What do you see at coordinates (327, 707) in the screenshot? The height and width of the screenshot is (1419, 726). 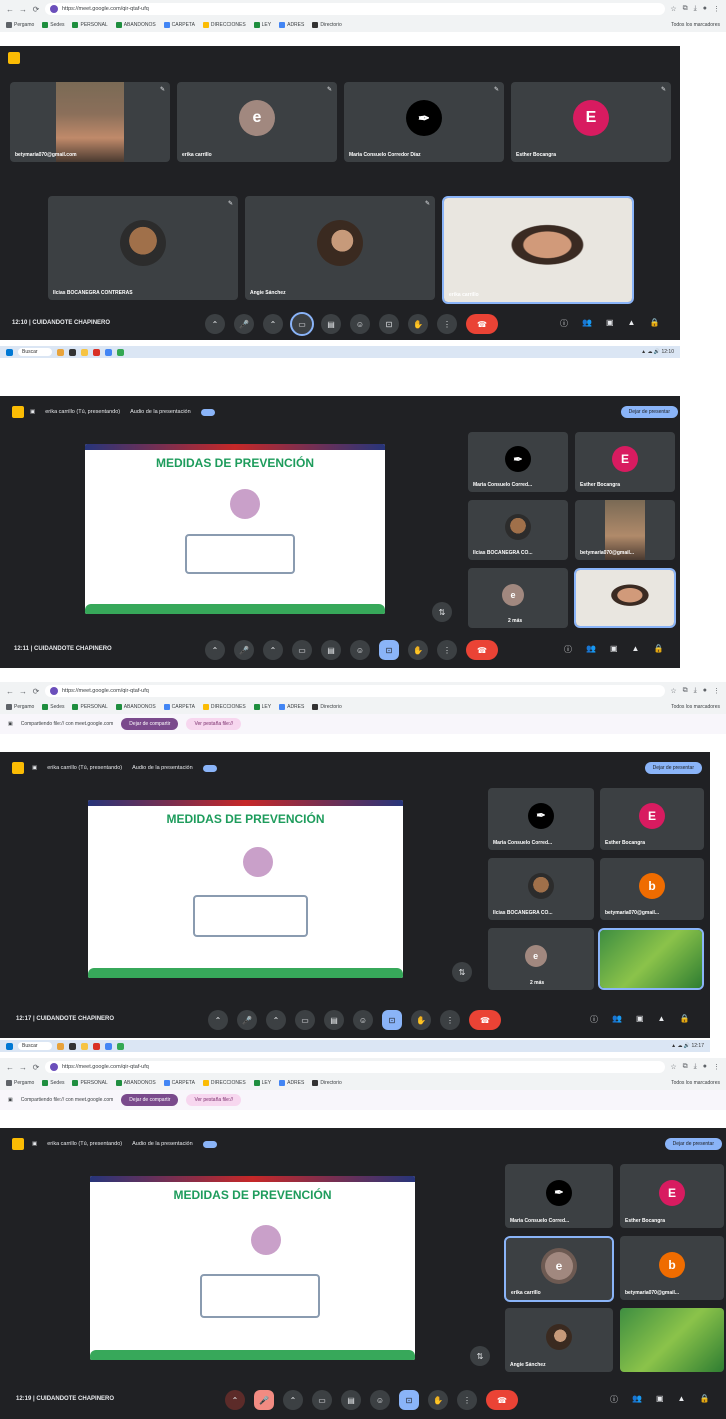 I see `bookmark: Directorio` at bounding box center [327, 707].